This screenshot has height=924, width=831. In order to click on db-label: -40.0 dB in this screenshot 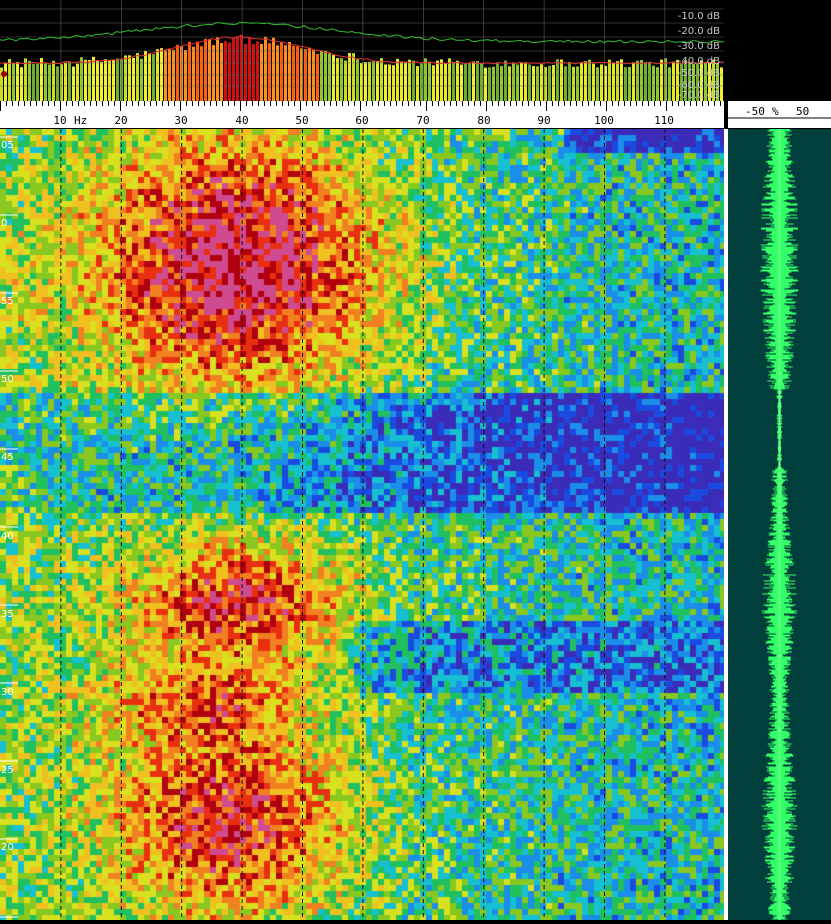, I will do `click(698, 61)`.